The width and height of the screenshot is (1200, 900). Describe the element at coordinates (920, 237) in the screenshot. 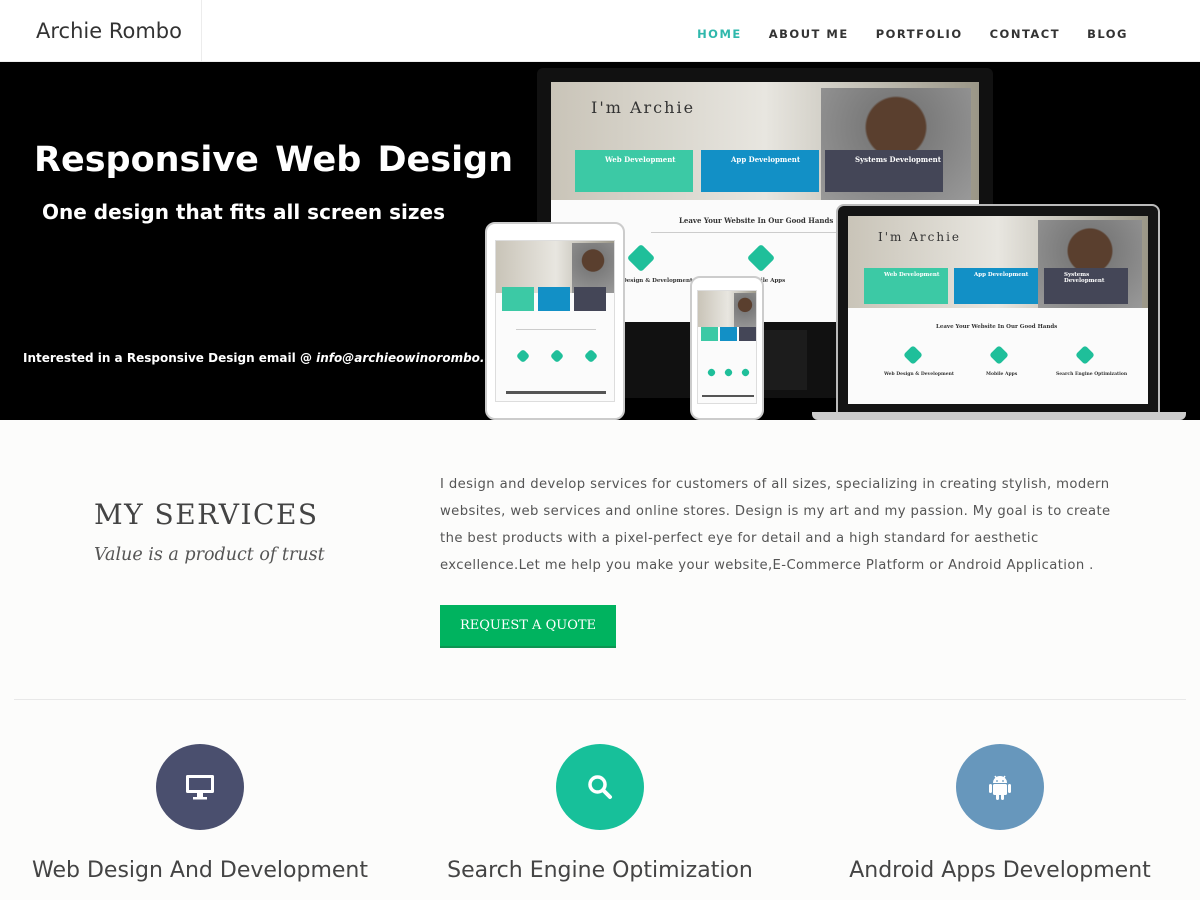

I see `laptop-headline: I'm Archie` at that location.